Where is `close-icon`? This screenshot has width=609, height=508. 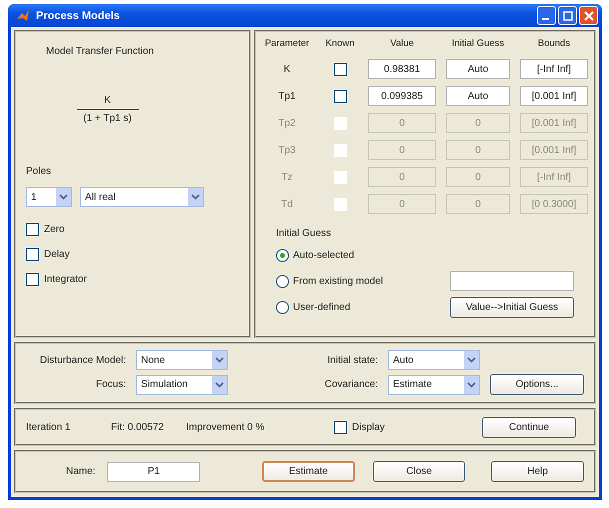
close-icon is located at coordinates (589, 15).